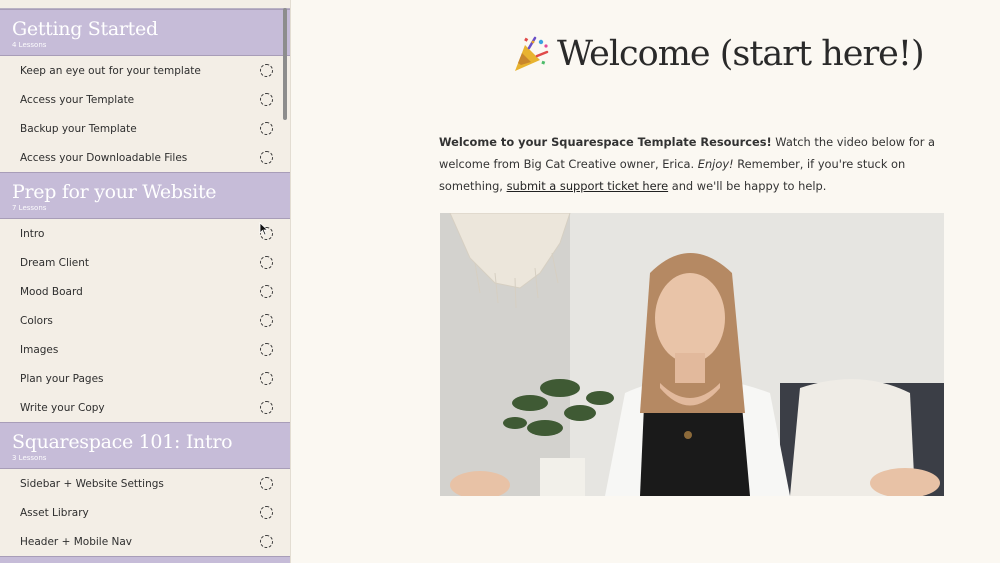 The height and width of the screenshot is (563, 1000). Describe the element at coordinates (39, 349) in the screenshot. I see `lesson-label: Images` at that location.